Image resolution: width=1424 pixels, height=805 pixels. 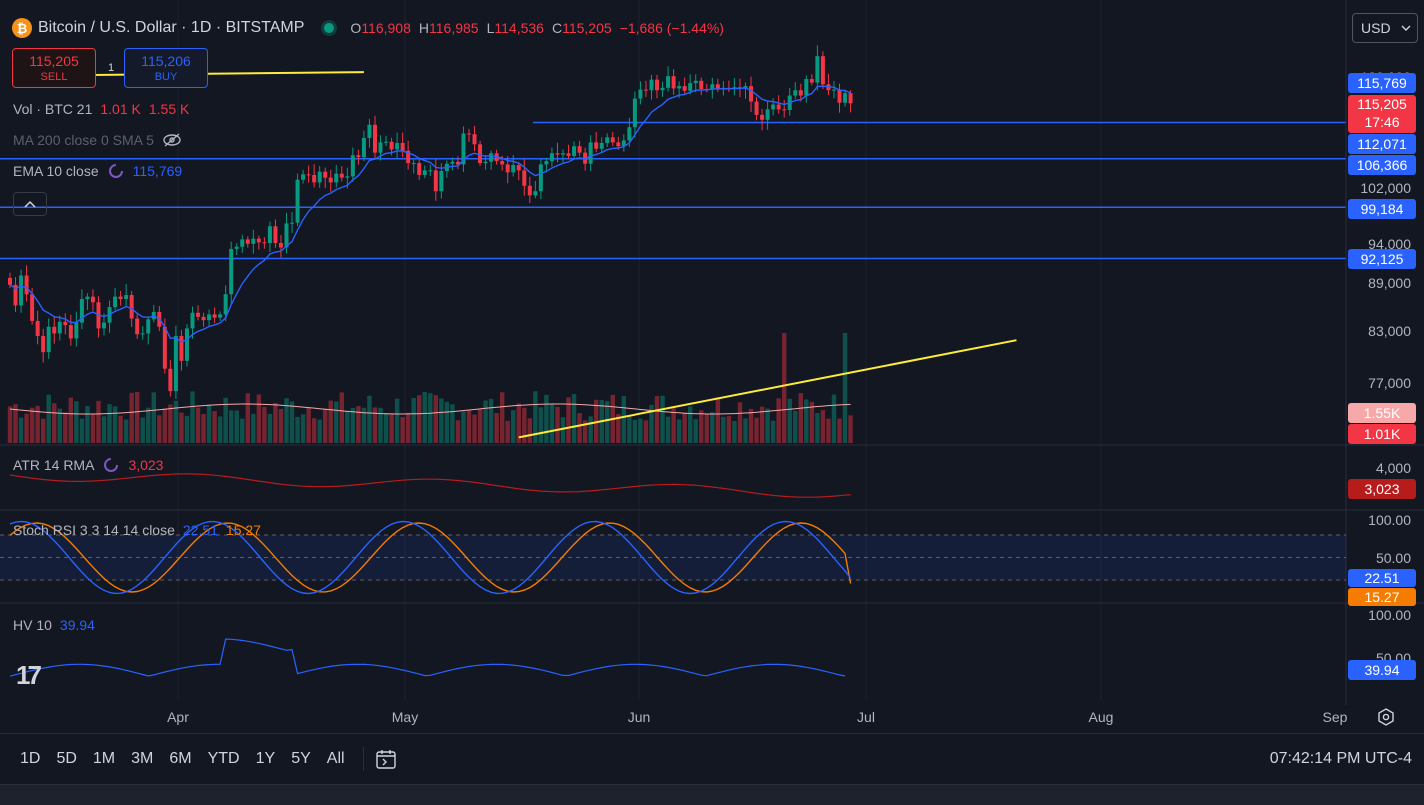 I want to click on hv-legend-label: HV 10, so click(x=32, y=625).